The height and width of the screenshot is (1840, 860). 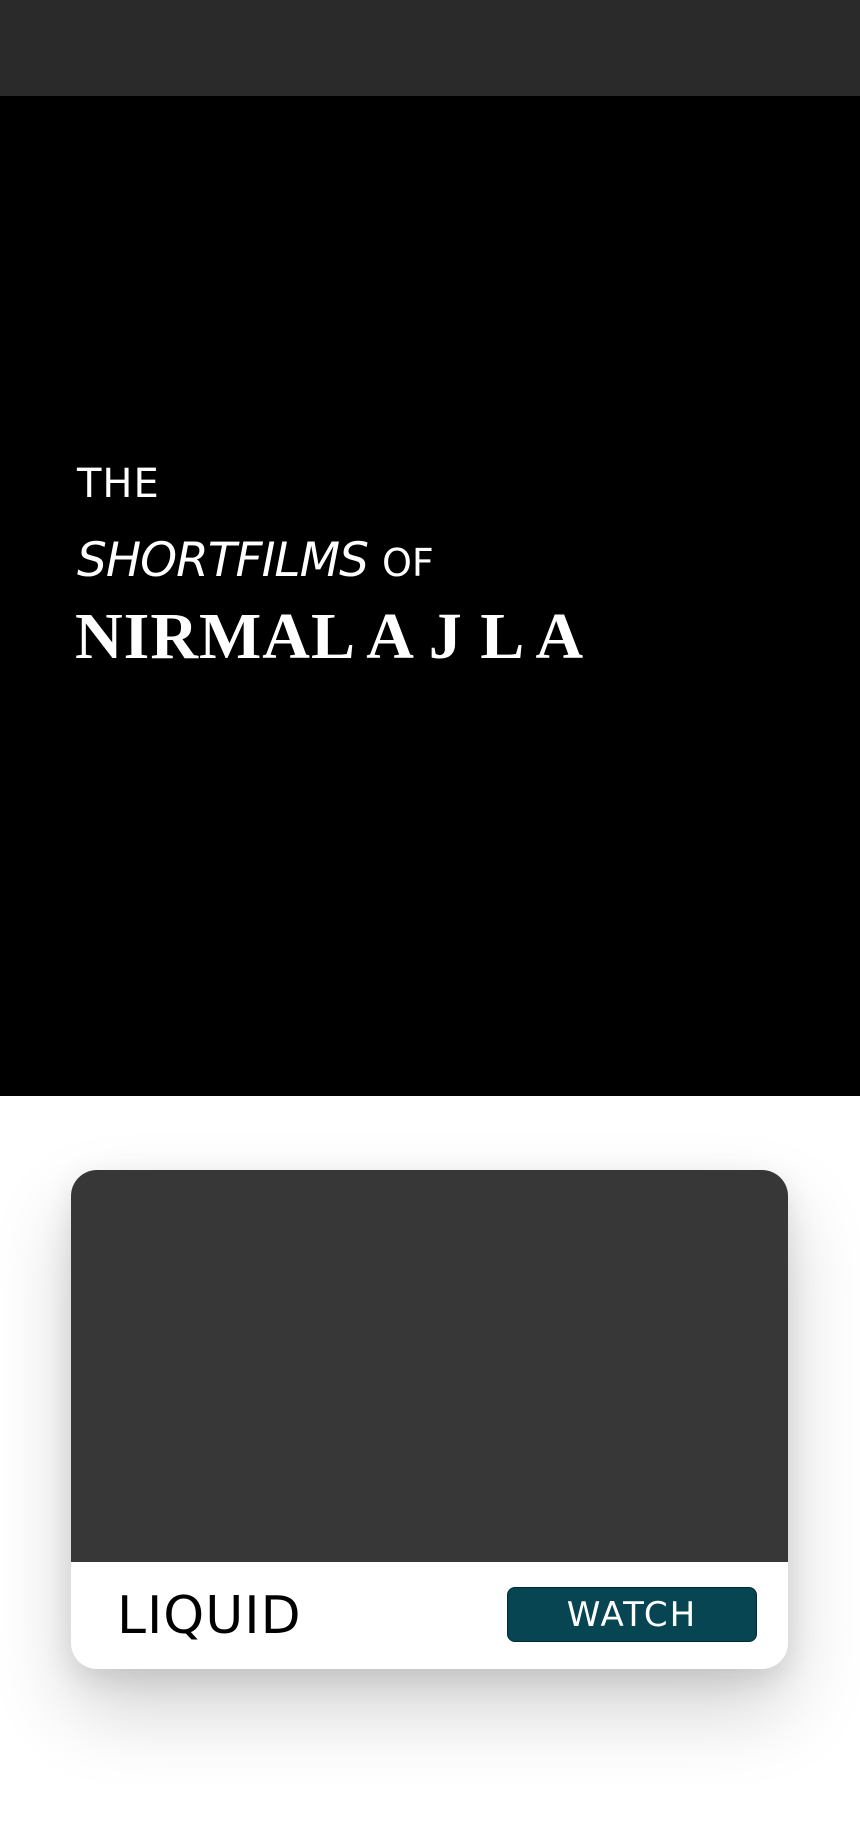 I want to click on film-title: LIQUID, so click(x=209, y=1616).